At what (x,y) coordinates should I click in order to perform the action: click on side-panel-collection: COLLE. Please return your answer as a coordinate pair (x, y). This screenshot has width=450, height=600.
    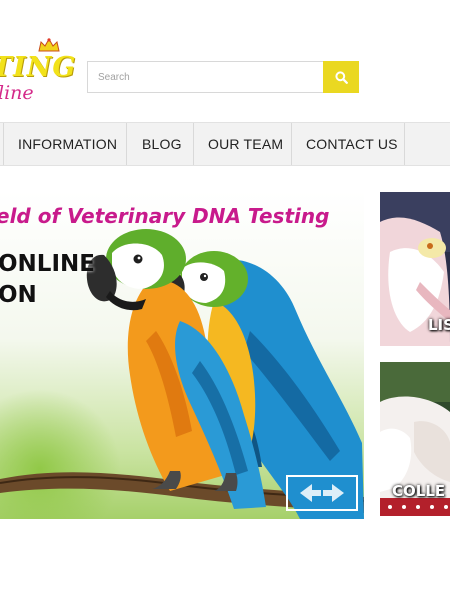
    Looking at the image, I should click on (415, 439).